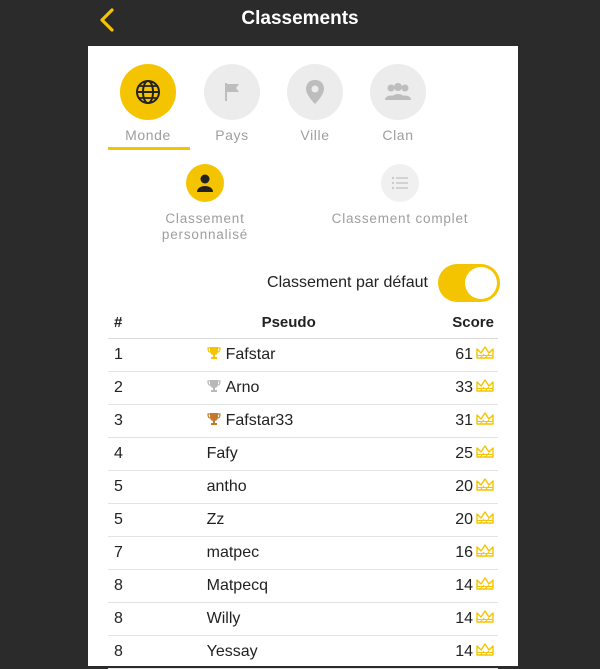 The height and width of the screenshot is (669, 600). I want to click on page-title: Classements, so click(300, 18).